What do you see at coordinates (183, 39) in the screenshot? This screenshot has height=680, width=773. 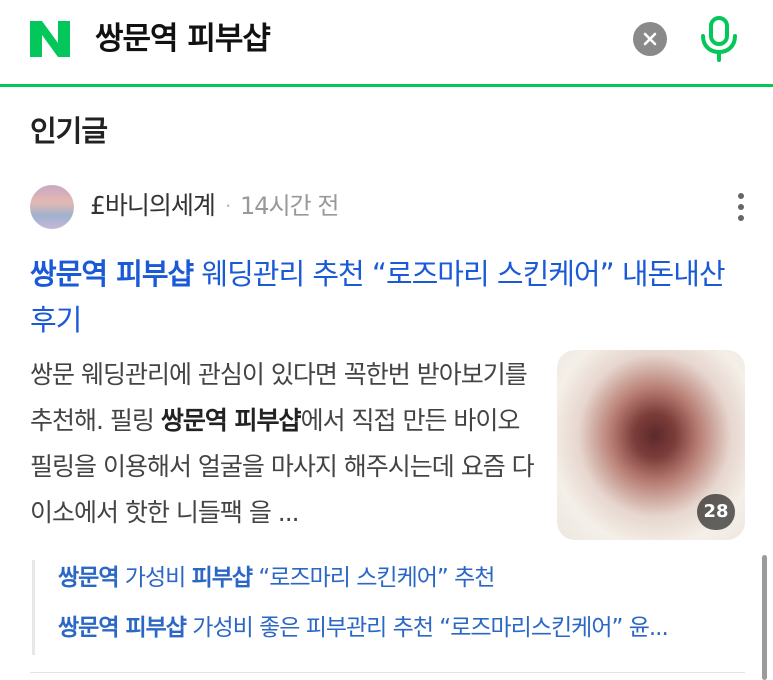 I see `search-query: 쌍문역 피부샵` at bounding box center [183, 39].